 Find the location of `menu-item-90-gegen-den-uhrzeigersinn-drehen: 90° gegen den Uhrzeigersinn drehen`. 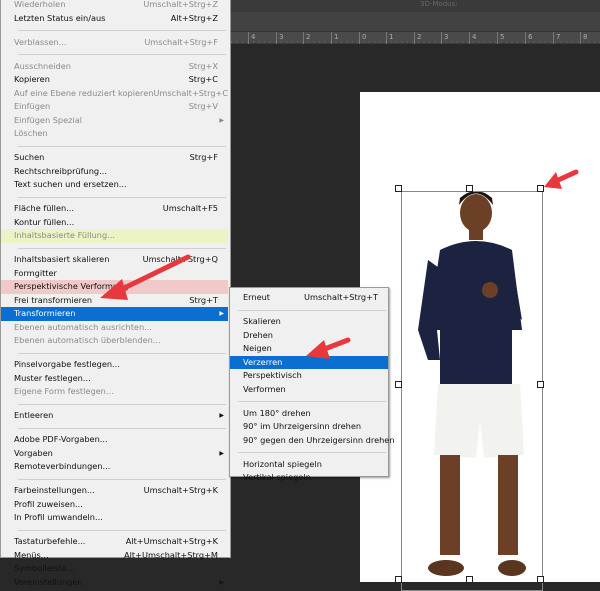

menu-item-90-gegen-den-uhrzeigersinn-drehen: 90° gegen den Uhrzeigersinn drehen is located at coordinates (312, 441).